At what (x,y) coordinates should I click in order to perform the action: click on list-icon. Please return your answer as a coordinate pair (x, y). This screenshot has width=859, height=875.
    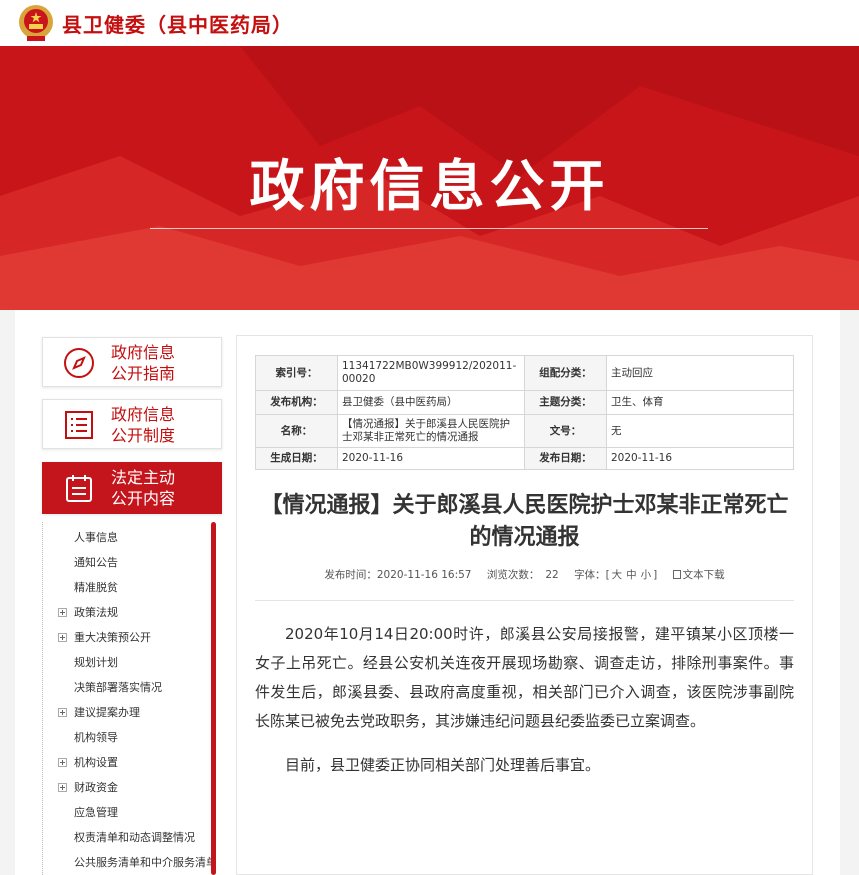
    Looking at the image, I should click on (79, 425).